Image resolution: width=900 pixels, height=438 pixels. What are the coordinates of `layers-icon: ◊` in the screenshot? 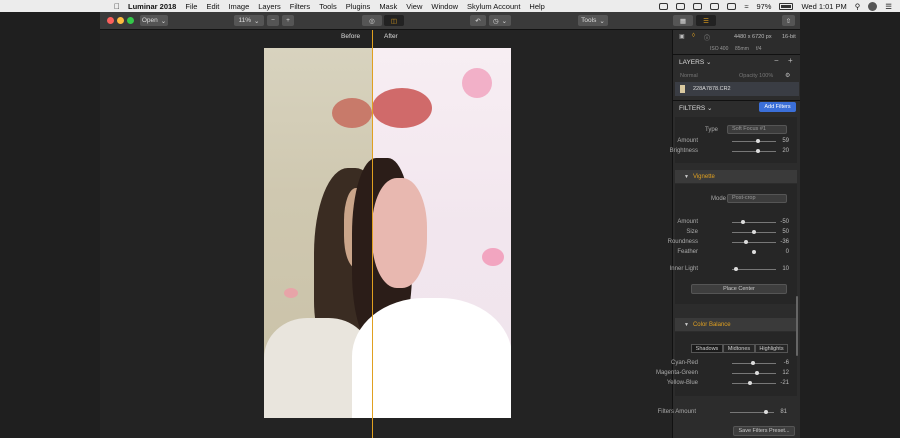 It's located at (693, 36).